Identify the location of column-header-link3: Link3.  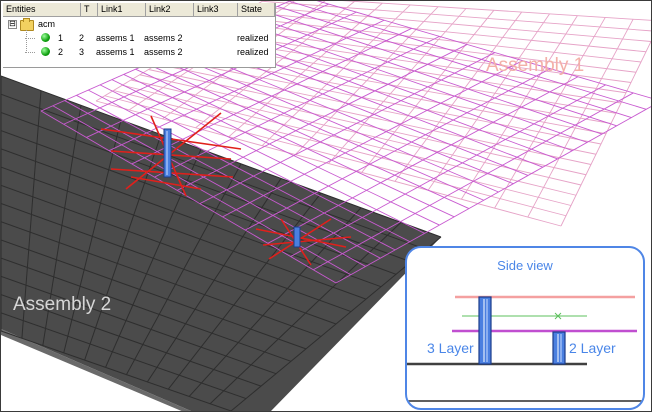
(216, 9).